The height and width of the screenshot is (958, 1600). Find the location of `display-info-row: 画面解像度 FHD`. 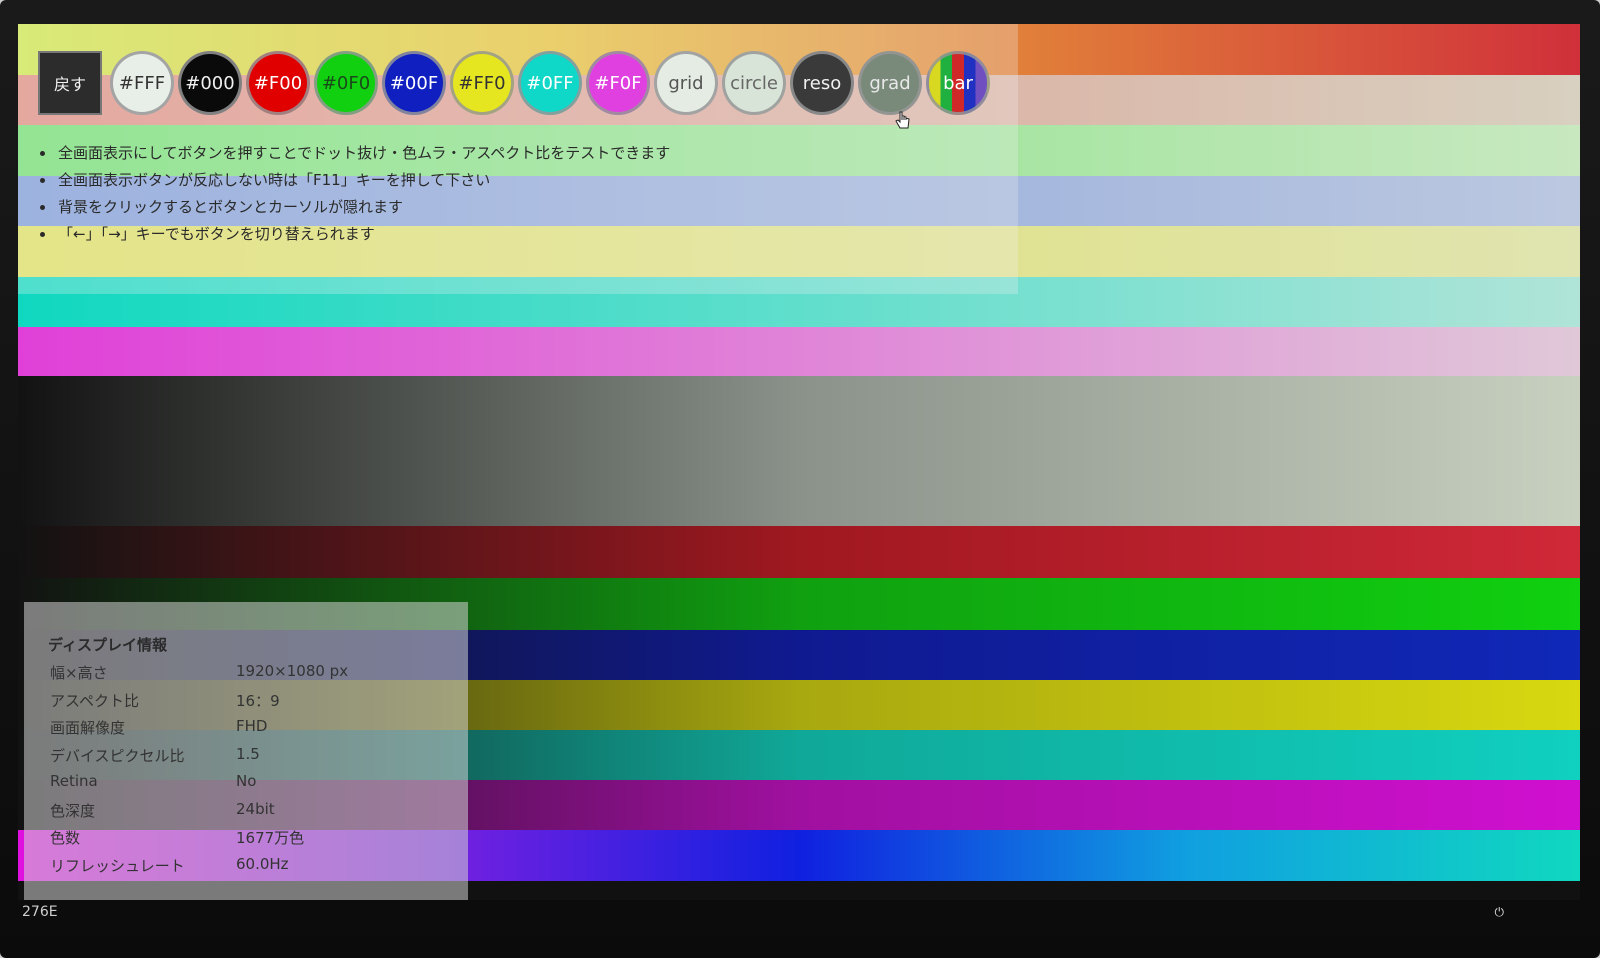

display-info-row: 画面解像度 FHD is located at coordinates (250, 727).